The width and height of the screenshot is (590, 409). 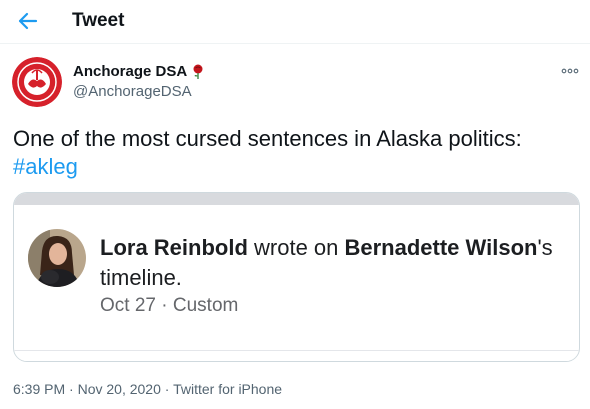 I want to click on post-headline-line2: timeline., so click(x=141, y=277).